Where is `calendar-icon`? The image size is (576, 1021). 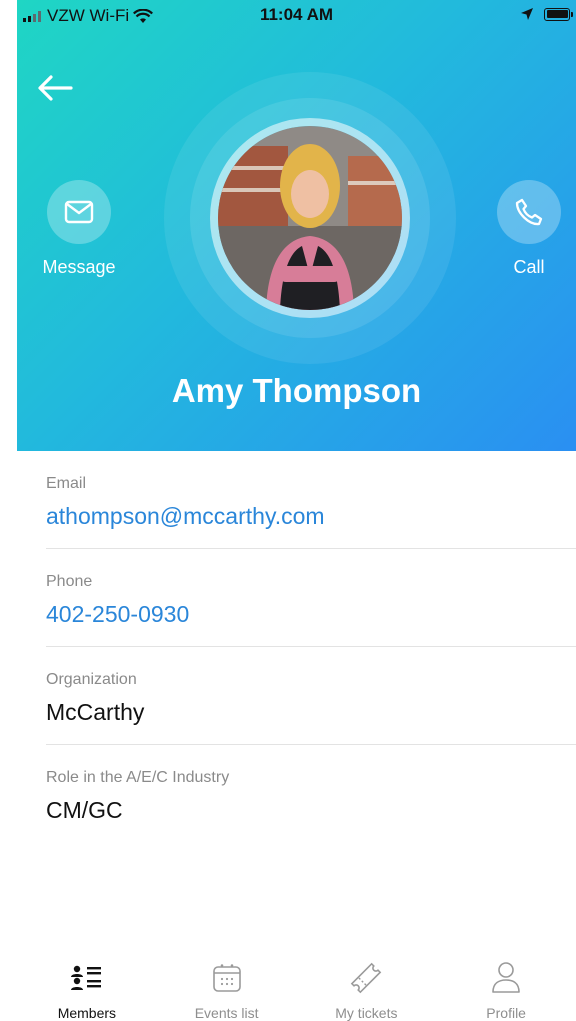 calendar-icon is located at coordinates (226, 977).